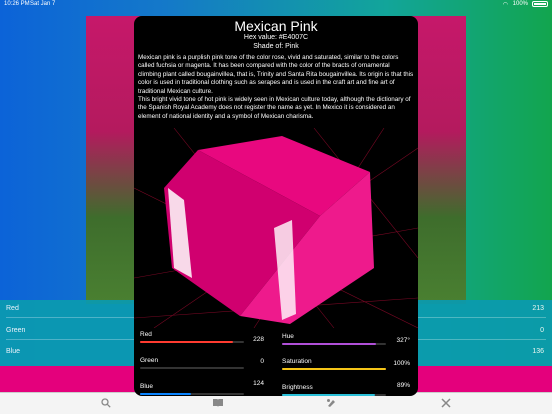 The height and width of the screenshot is (414, 552). What do you see at coordinates (262, 361) in the screenshot?
I see `prop-green-value: 0` at bounding box center [262, 361].